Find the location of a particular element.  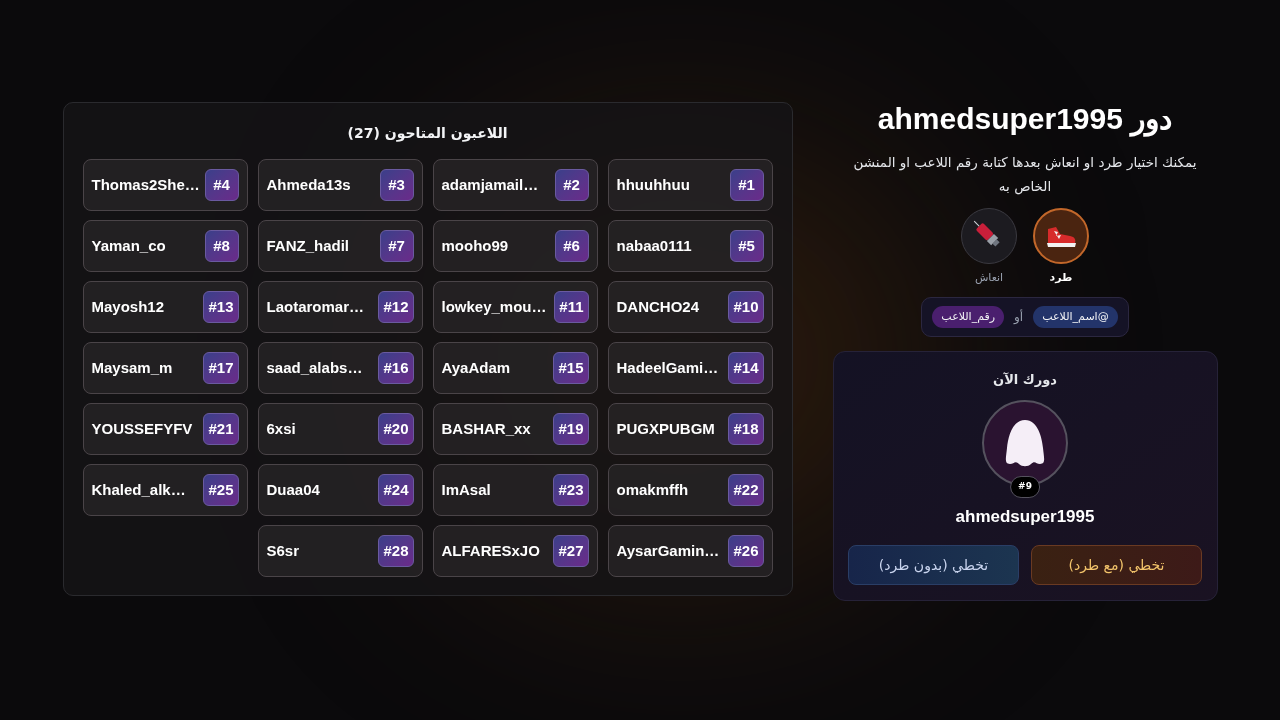

option-label: انعاش is located at coordinates (989, 278).